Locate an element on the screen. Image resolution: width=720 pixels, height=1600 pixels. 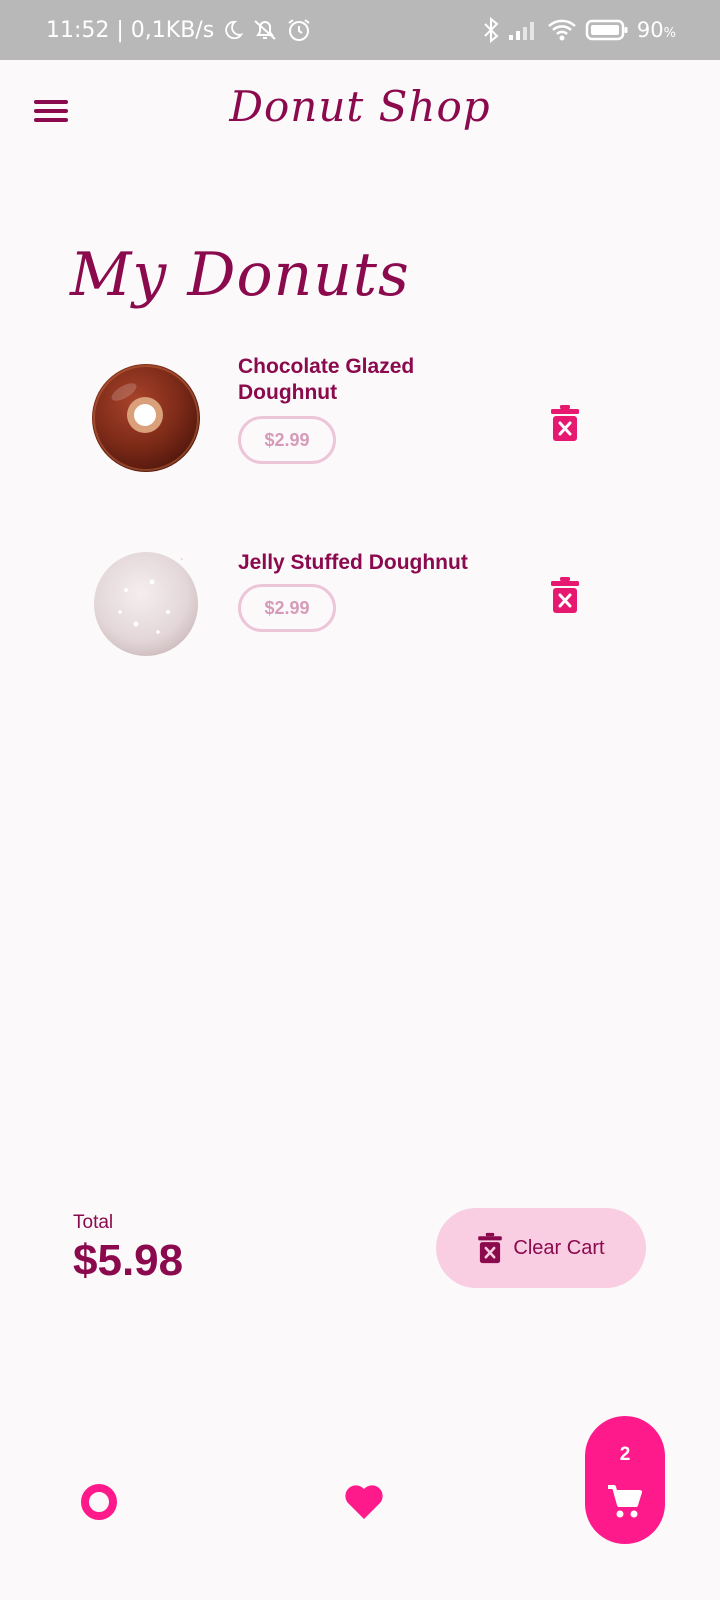
signal-icon is located at coordinates (521, 31).